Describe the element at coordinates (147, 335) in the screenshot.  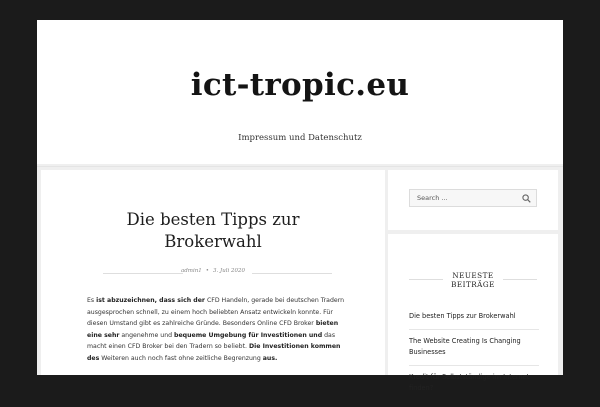
I see `post-body-text: angenehme und` at that location.